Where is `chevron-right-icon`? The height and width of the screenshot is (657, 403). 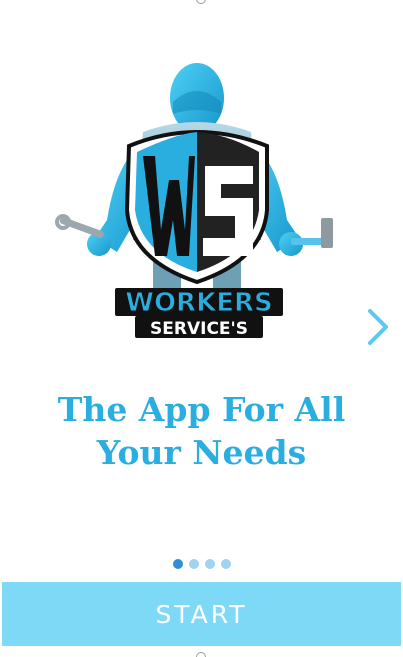 chevron-right-icon is located at coordinates (378, 327).